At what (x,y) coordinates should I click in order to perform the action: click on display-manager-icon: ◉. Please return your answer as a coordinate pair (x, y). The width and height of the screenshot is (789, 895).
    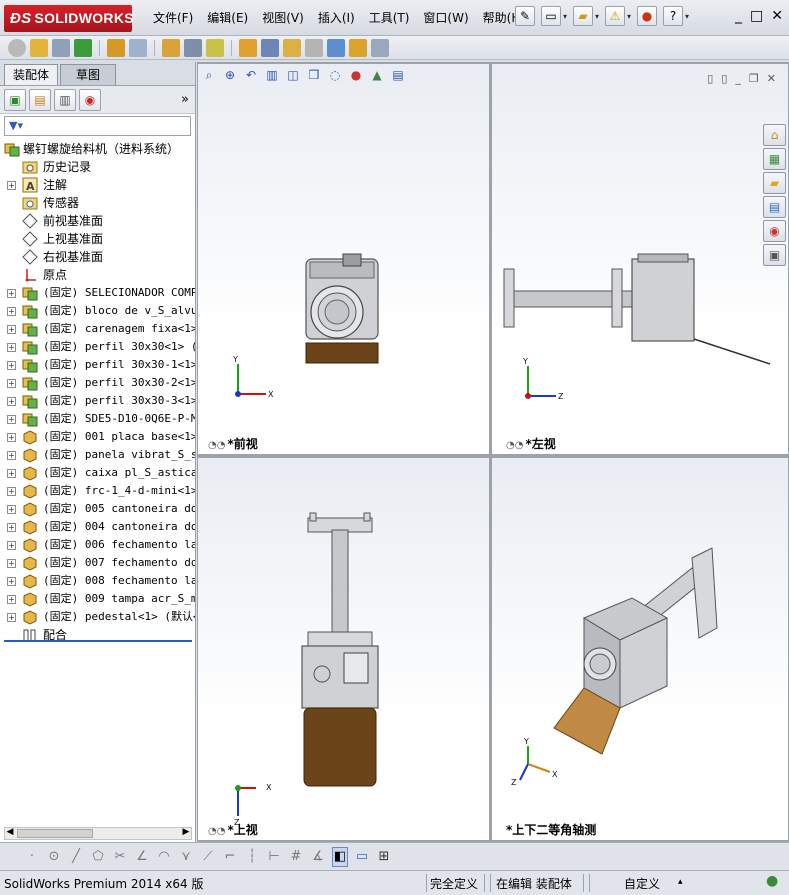
    Looking at the image, I should click on (90, 99).